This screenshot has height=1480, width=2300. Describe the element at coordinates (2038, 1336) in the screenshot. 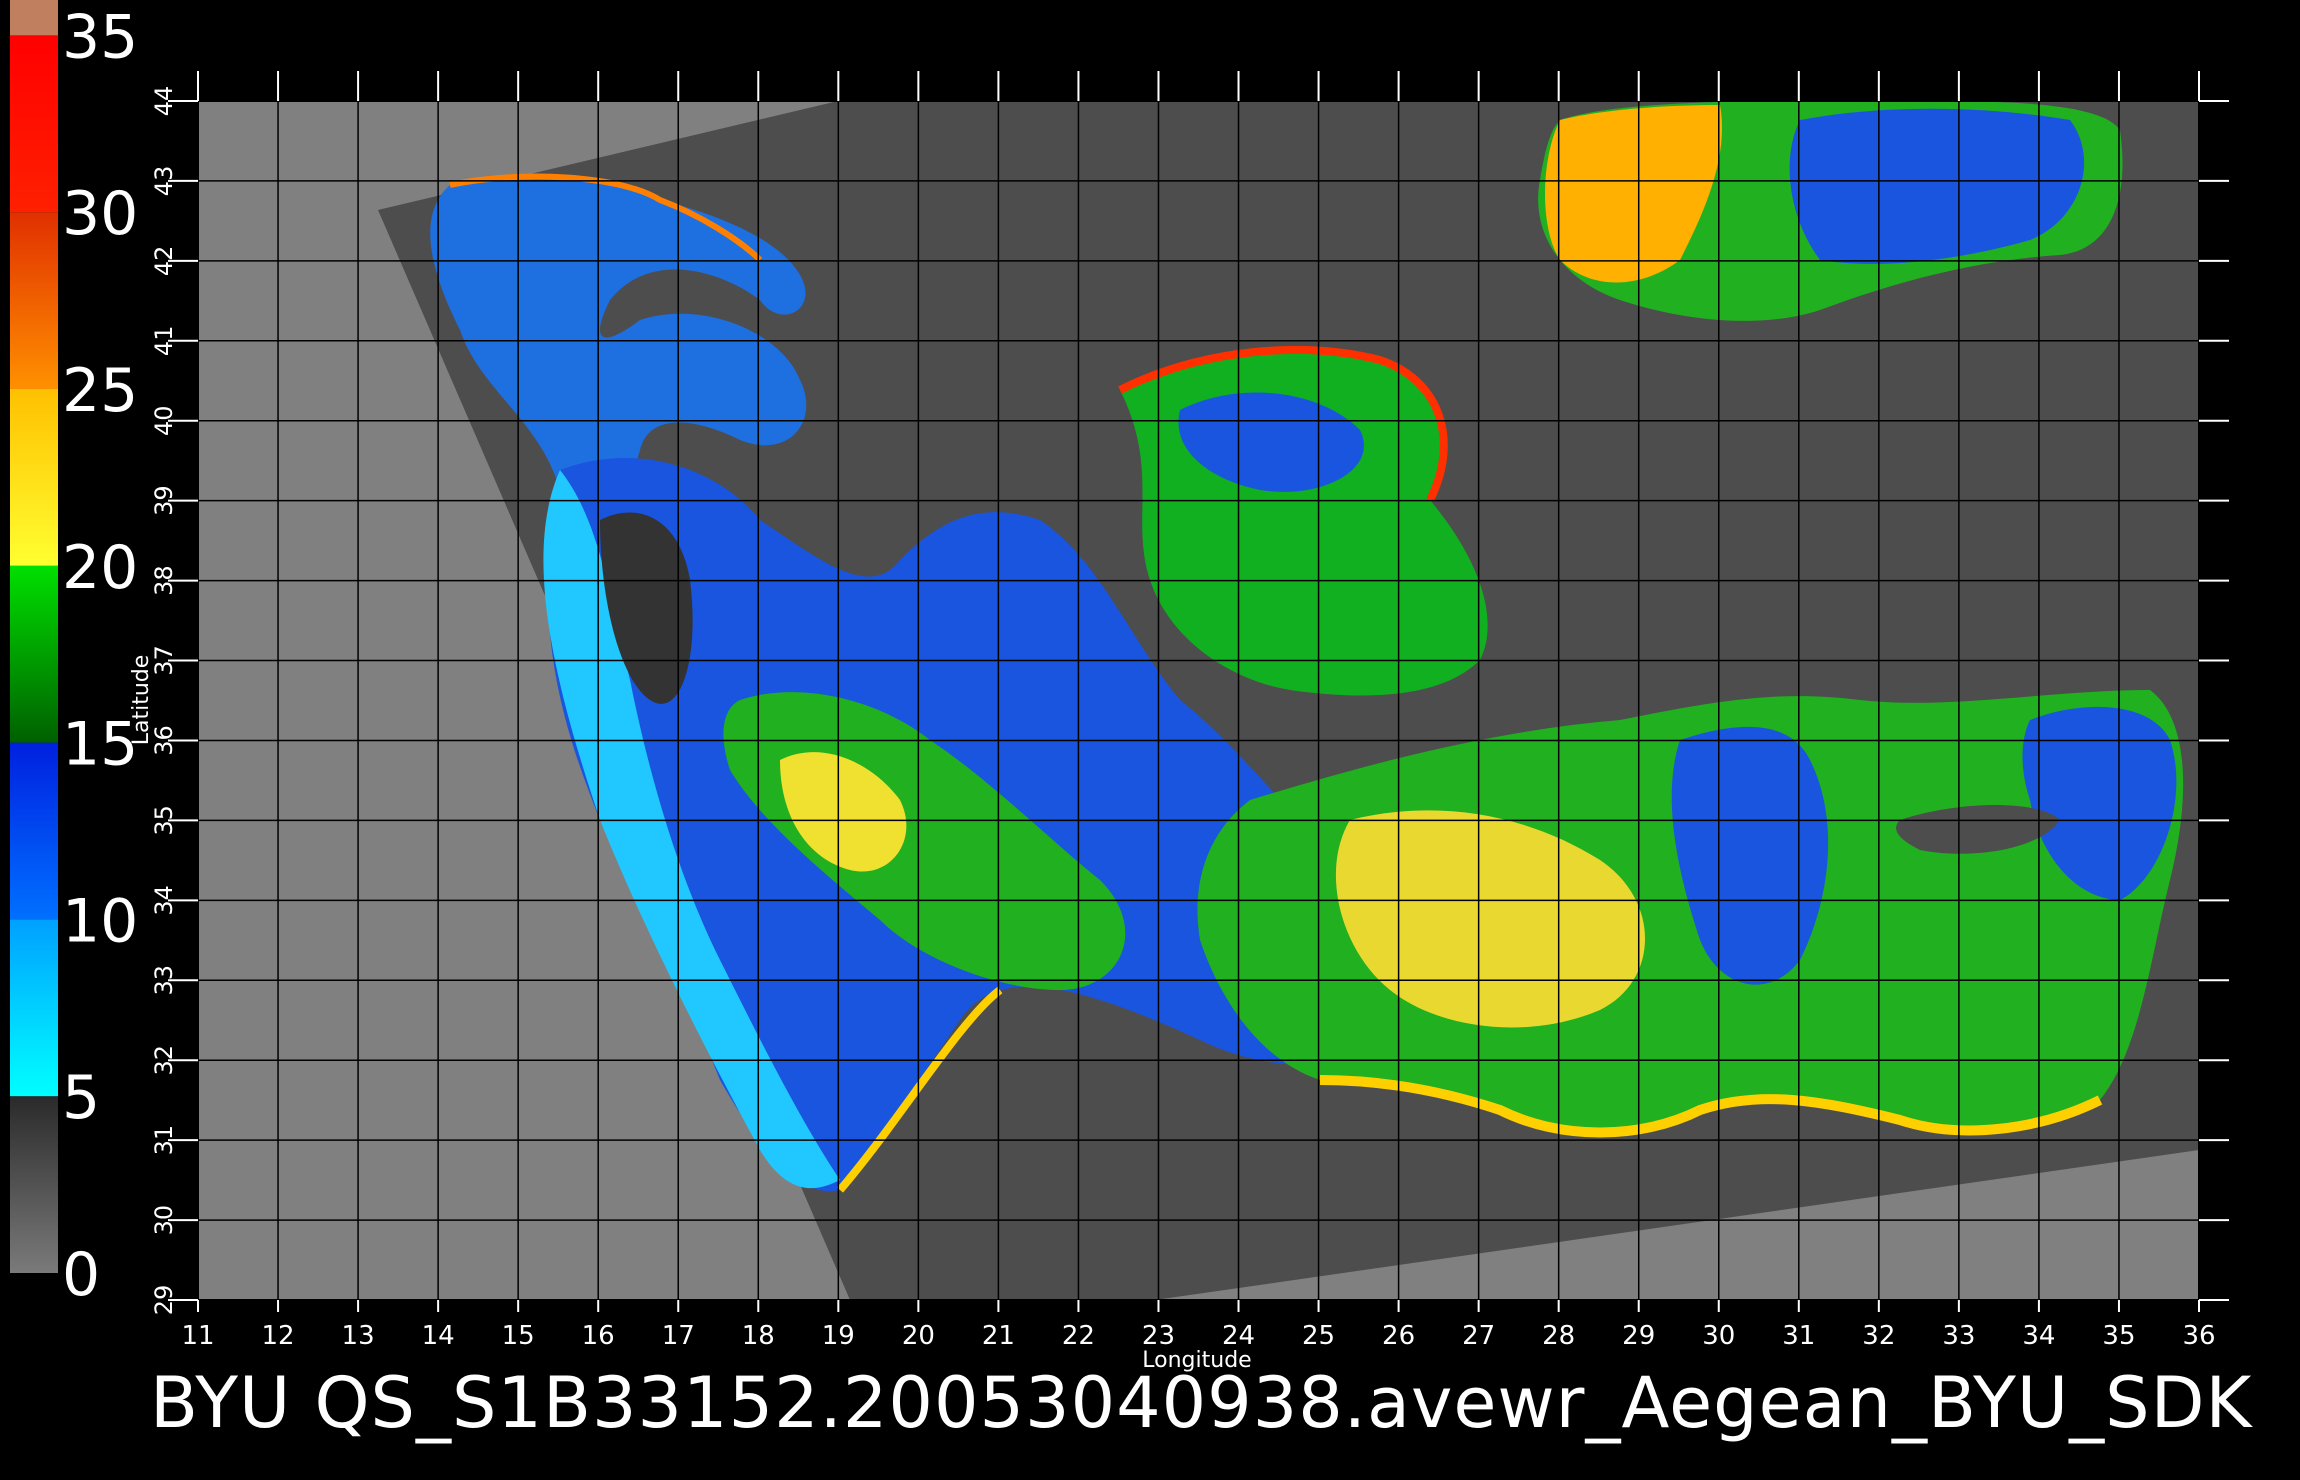

I see `lon-tick-label: 34` at that location.